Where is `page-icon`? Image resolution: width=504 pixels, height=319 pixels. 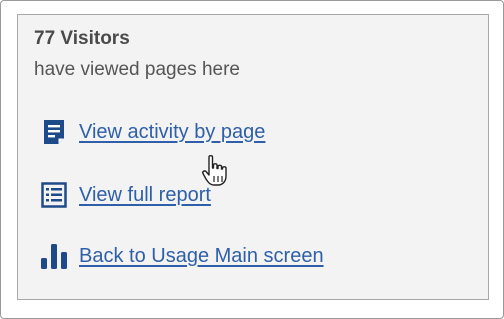
page-icon is located at coordinates (54, 132).